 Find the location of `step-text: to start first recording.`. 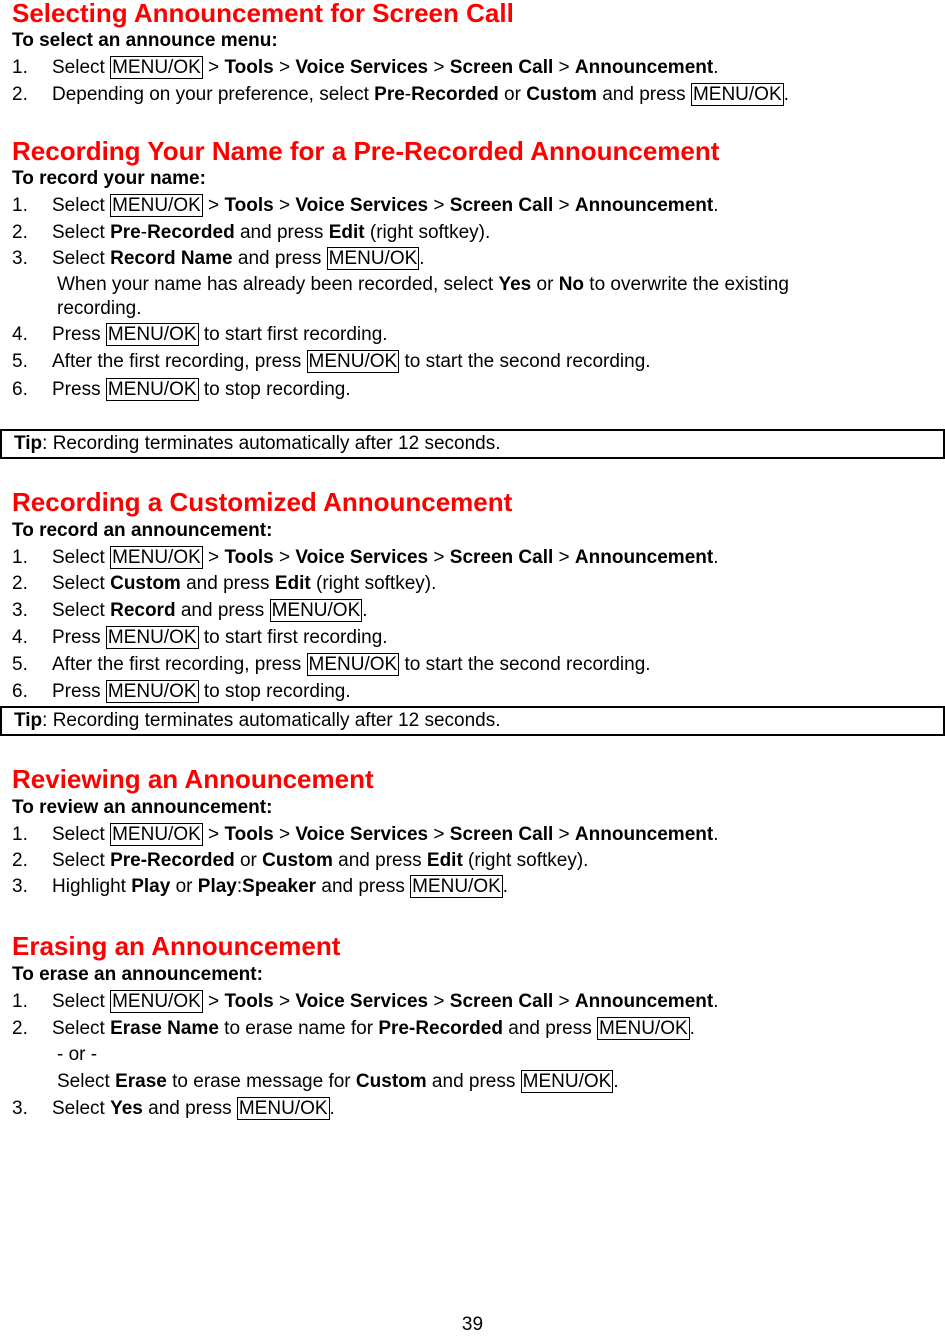

step-text: to start first recording. is located at coordinates (293, 334).